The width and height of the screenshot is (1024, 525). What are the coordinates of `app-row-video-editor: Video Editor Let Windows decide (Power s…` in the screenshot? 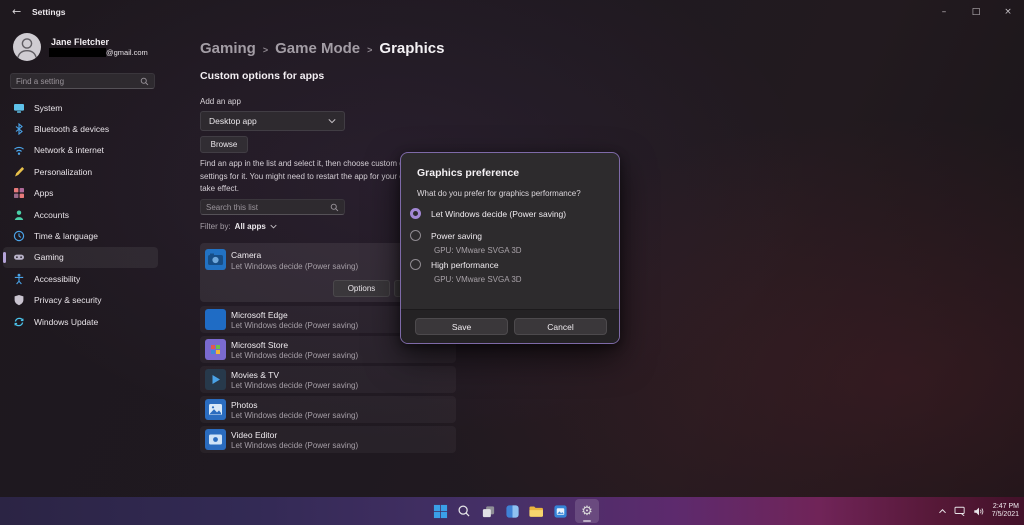 It's located at (328, 439).